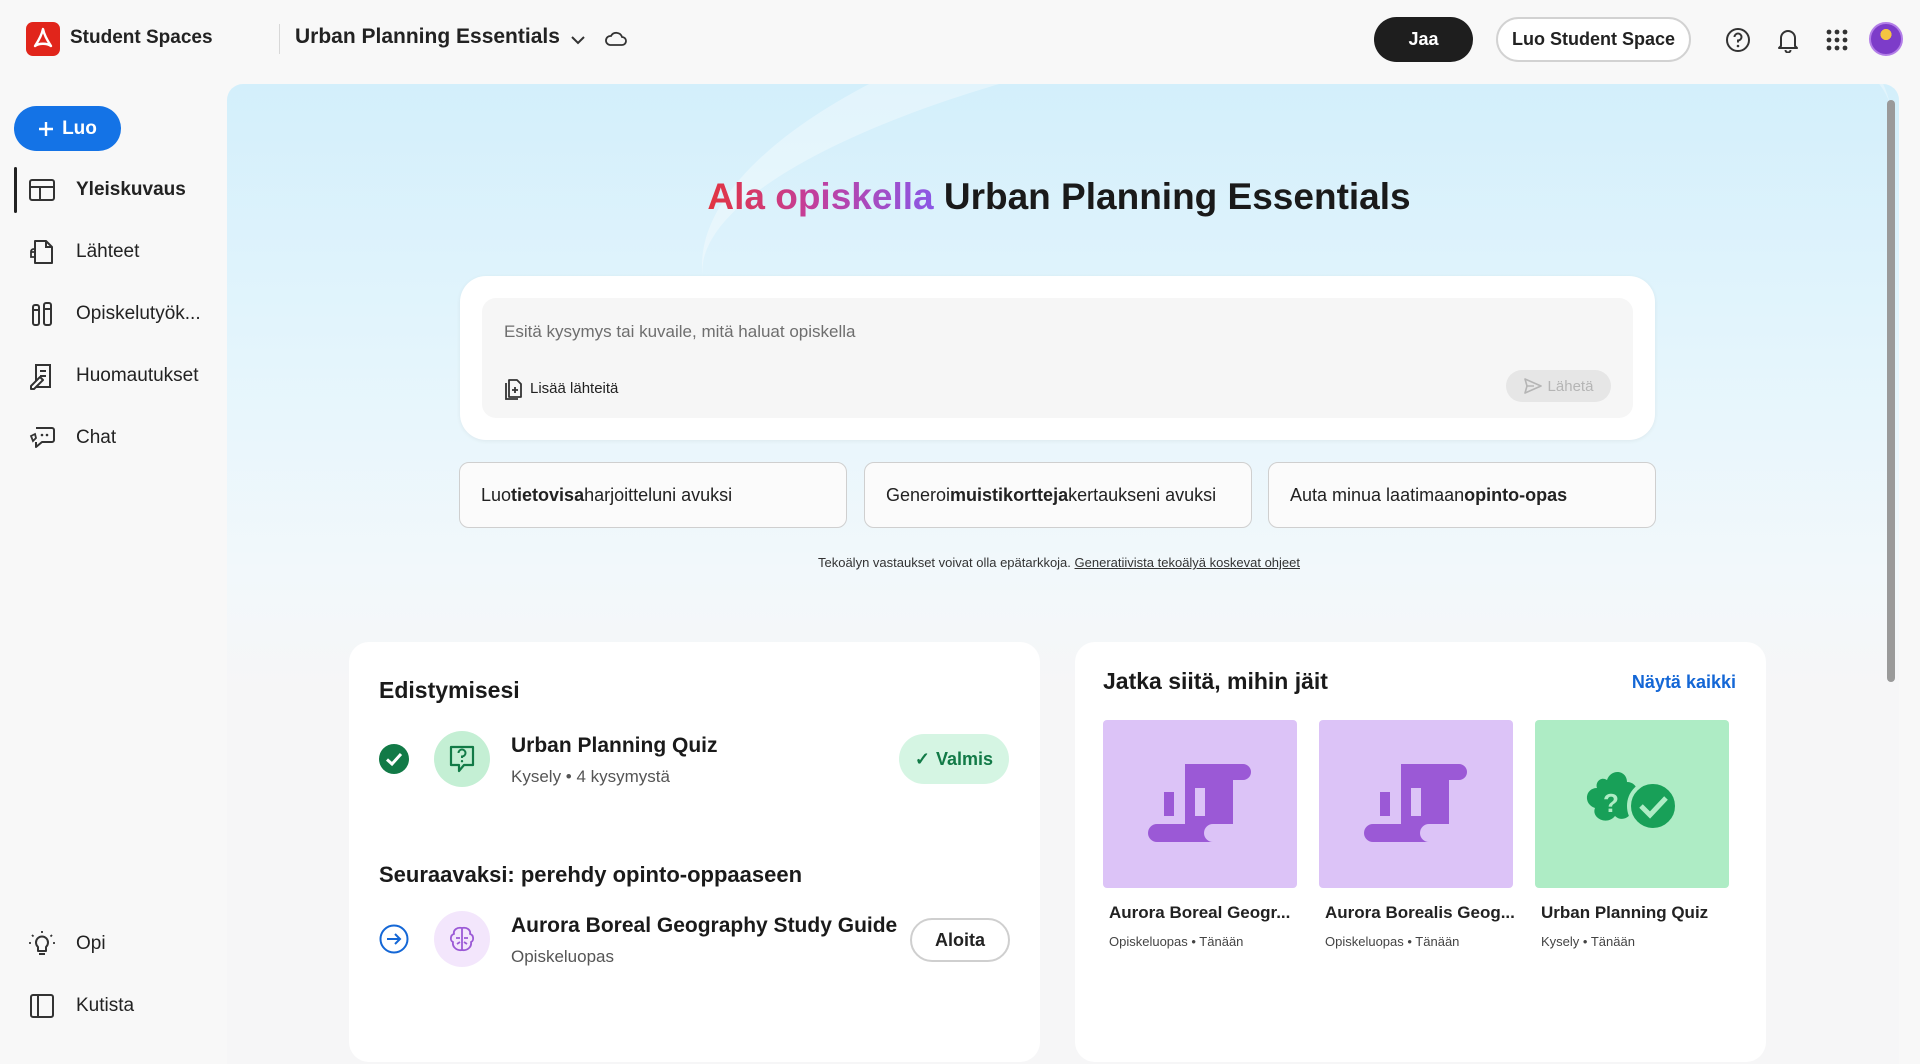 The width and height of the screenshot is (1920, 1064). I want to click on divider, so click(279, 39).